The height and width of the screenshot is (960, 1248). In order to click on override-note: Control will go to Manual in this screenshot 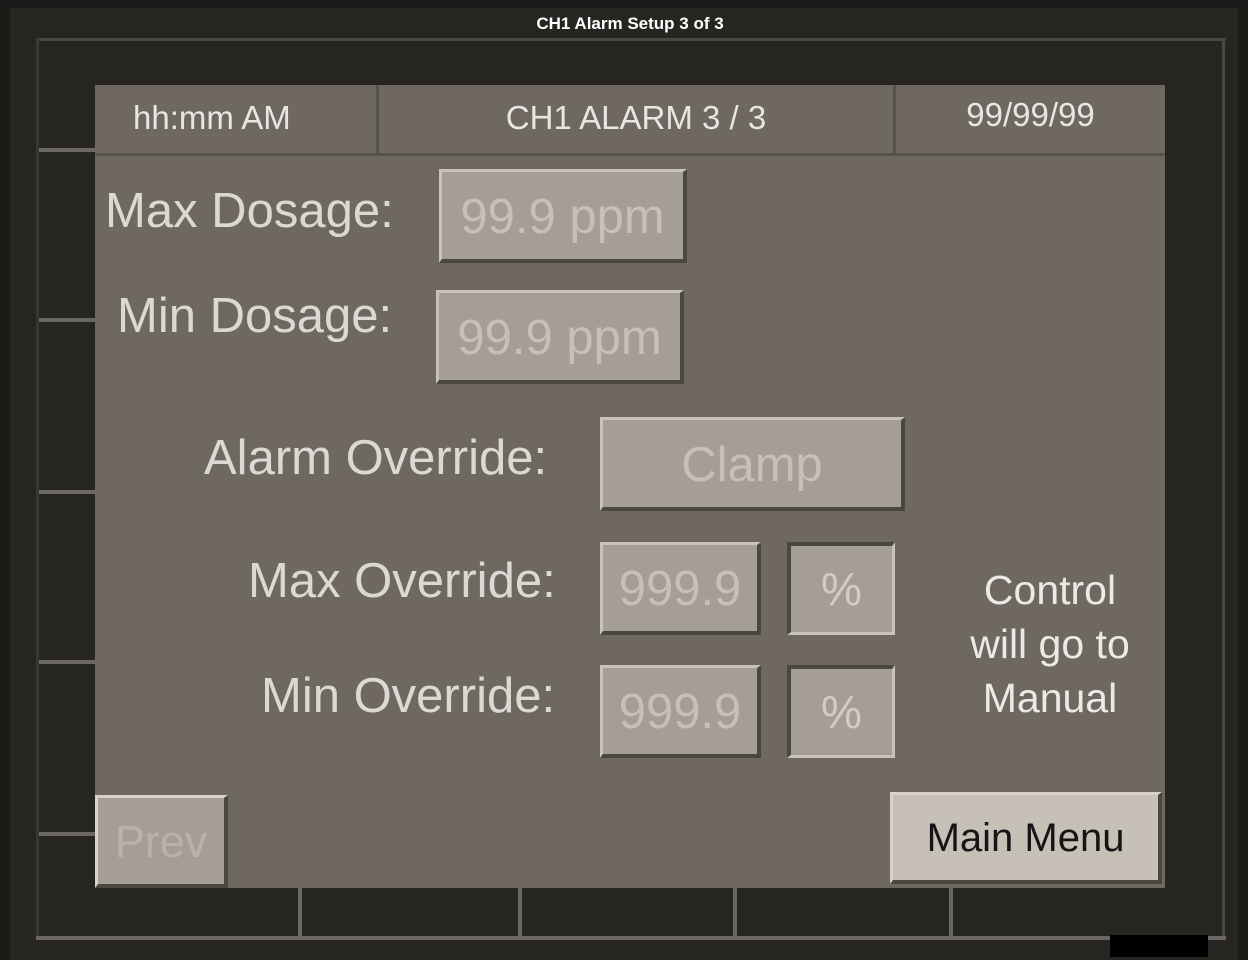, I will do `click(1050, 644)`.